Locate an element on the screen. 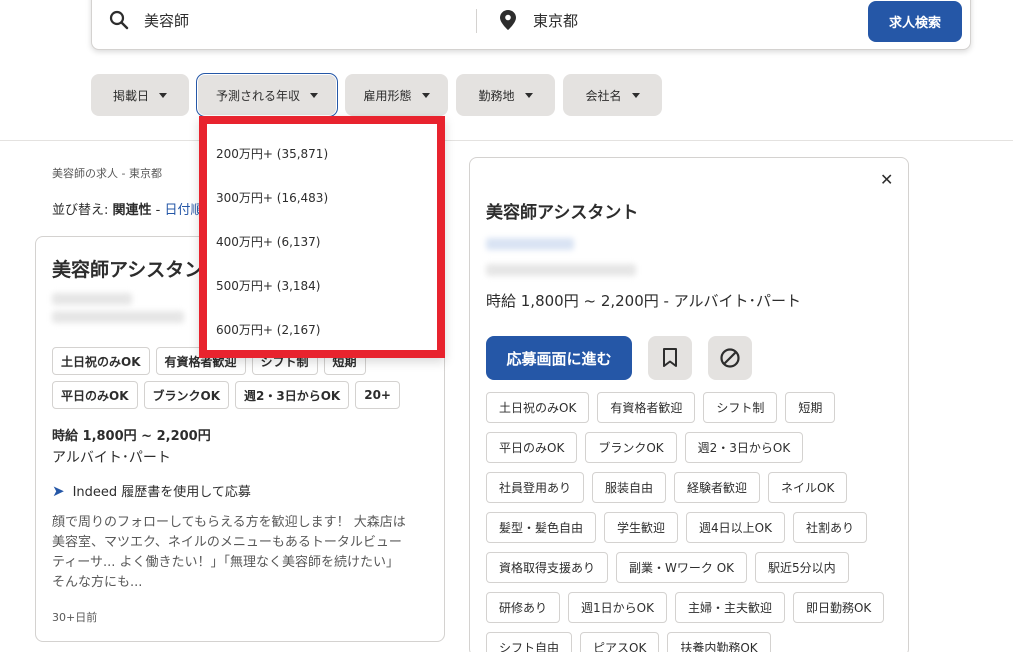 The image size is (1013, 652). filter-company: 会社名 is located at coordinates (612, 95).